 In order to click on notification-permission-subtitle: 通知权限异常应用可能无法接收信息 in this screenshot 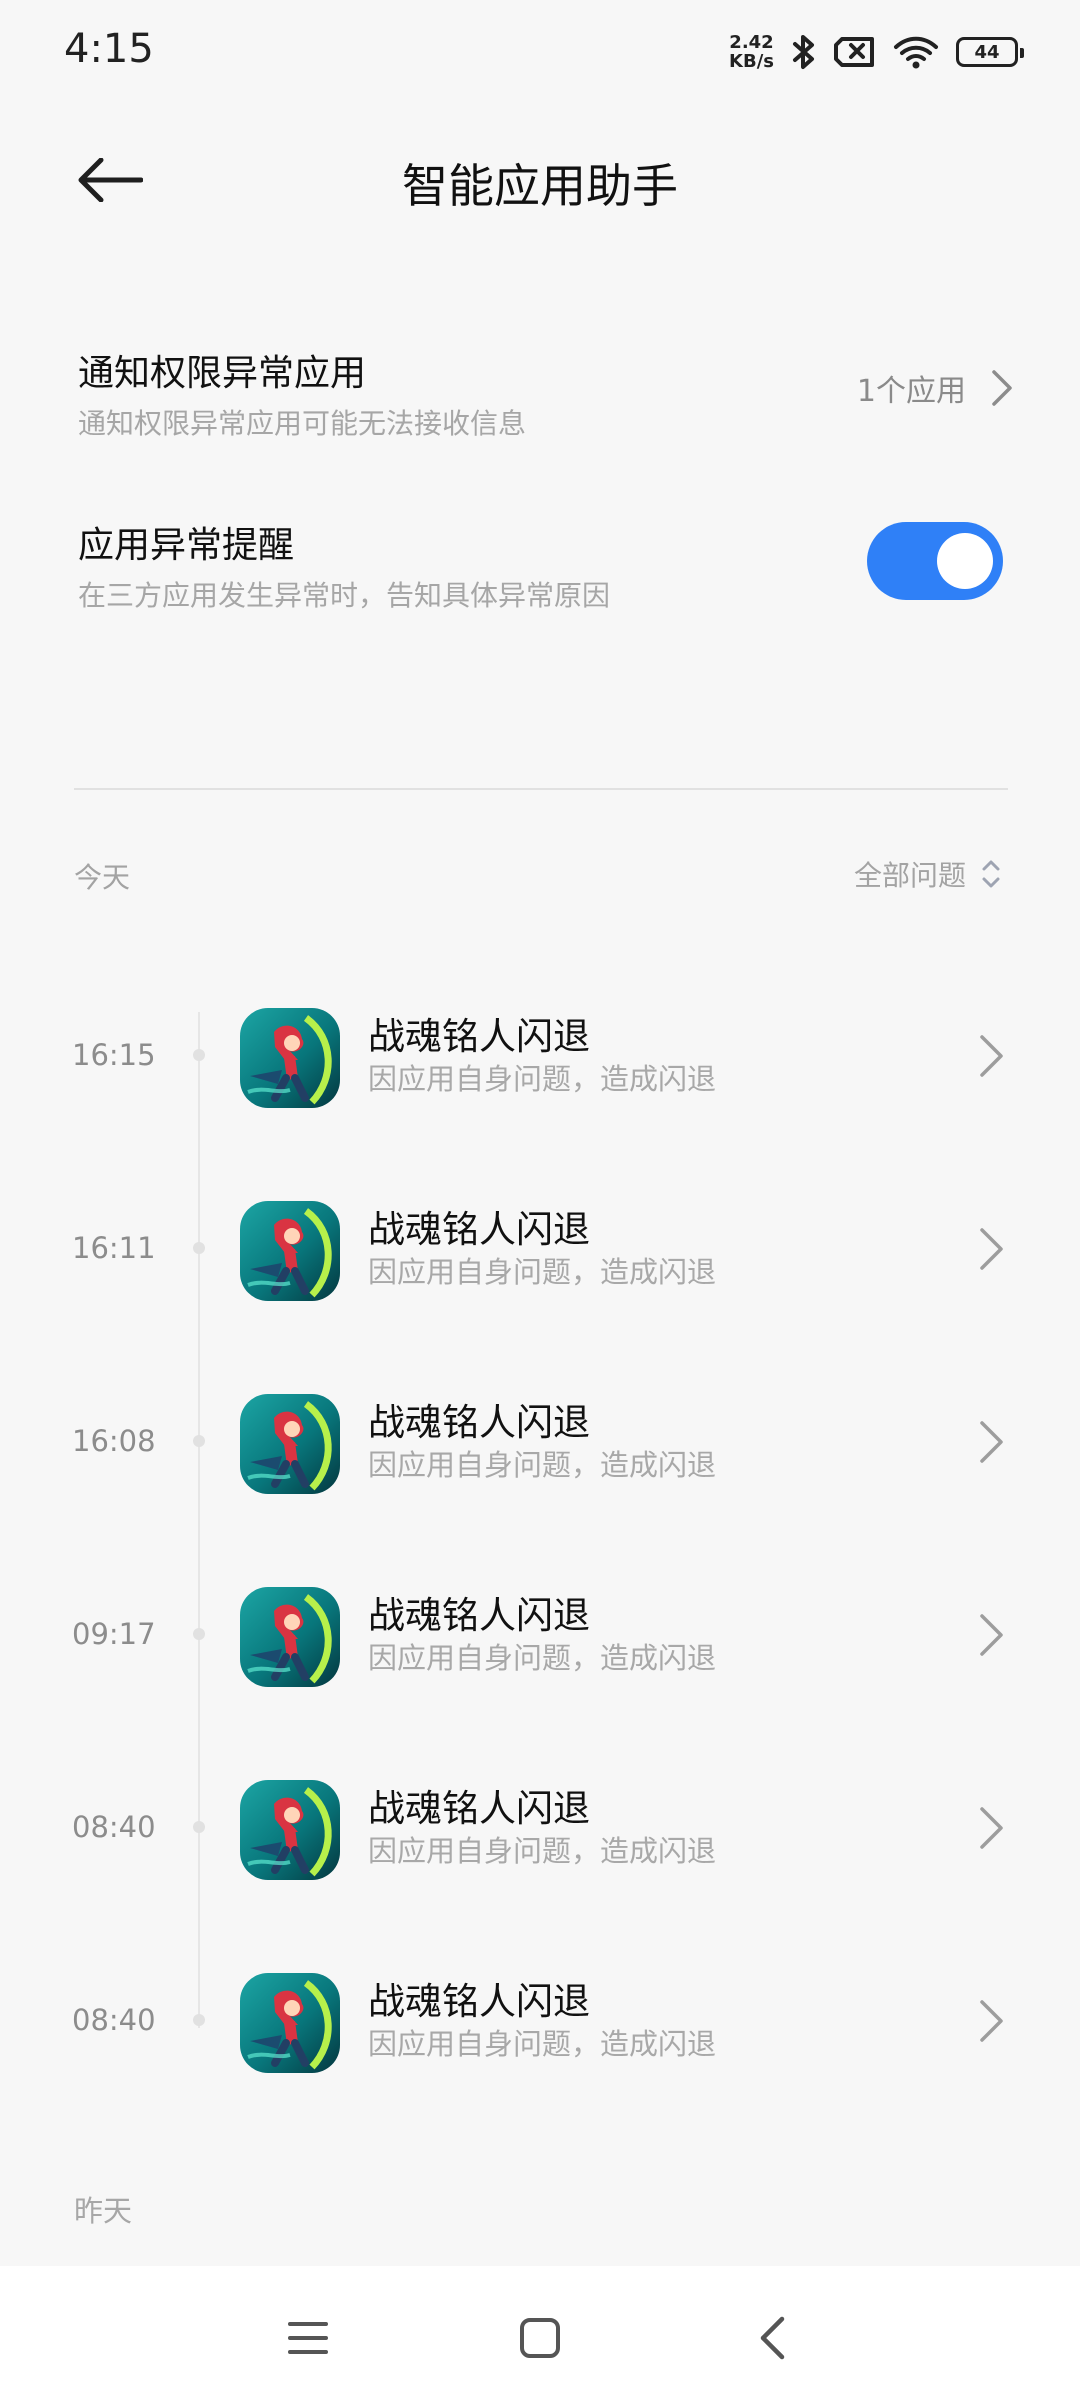, I will do `click(302, 423)`.